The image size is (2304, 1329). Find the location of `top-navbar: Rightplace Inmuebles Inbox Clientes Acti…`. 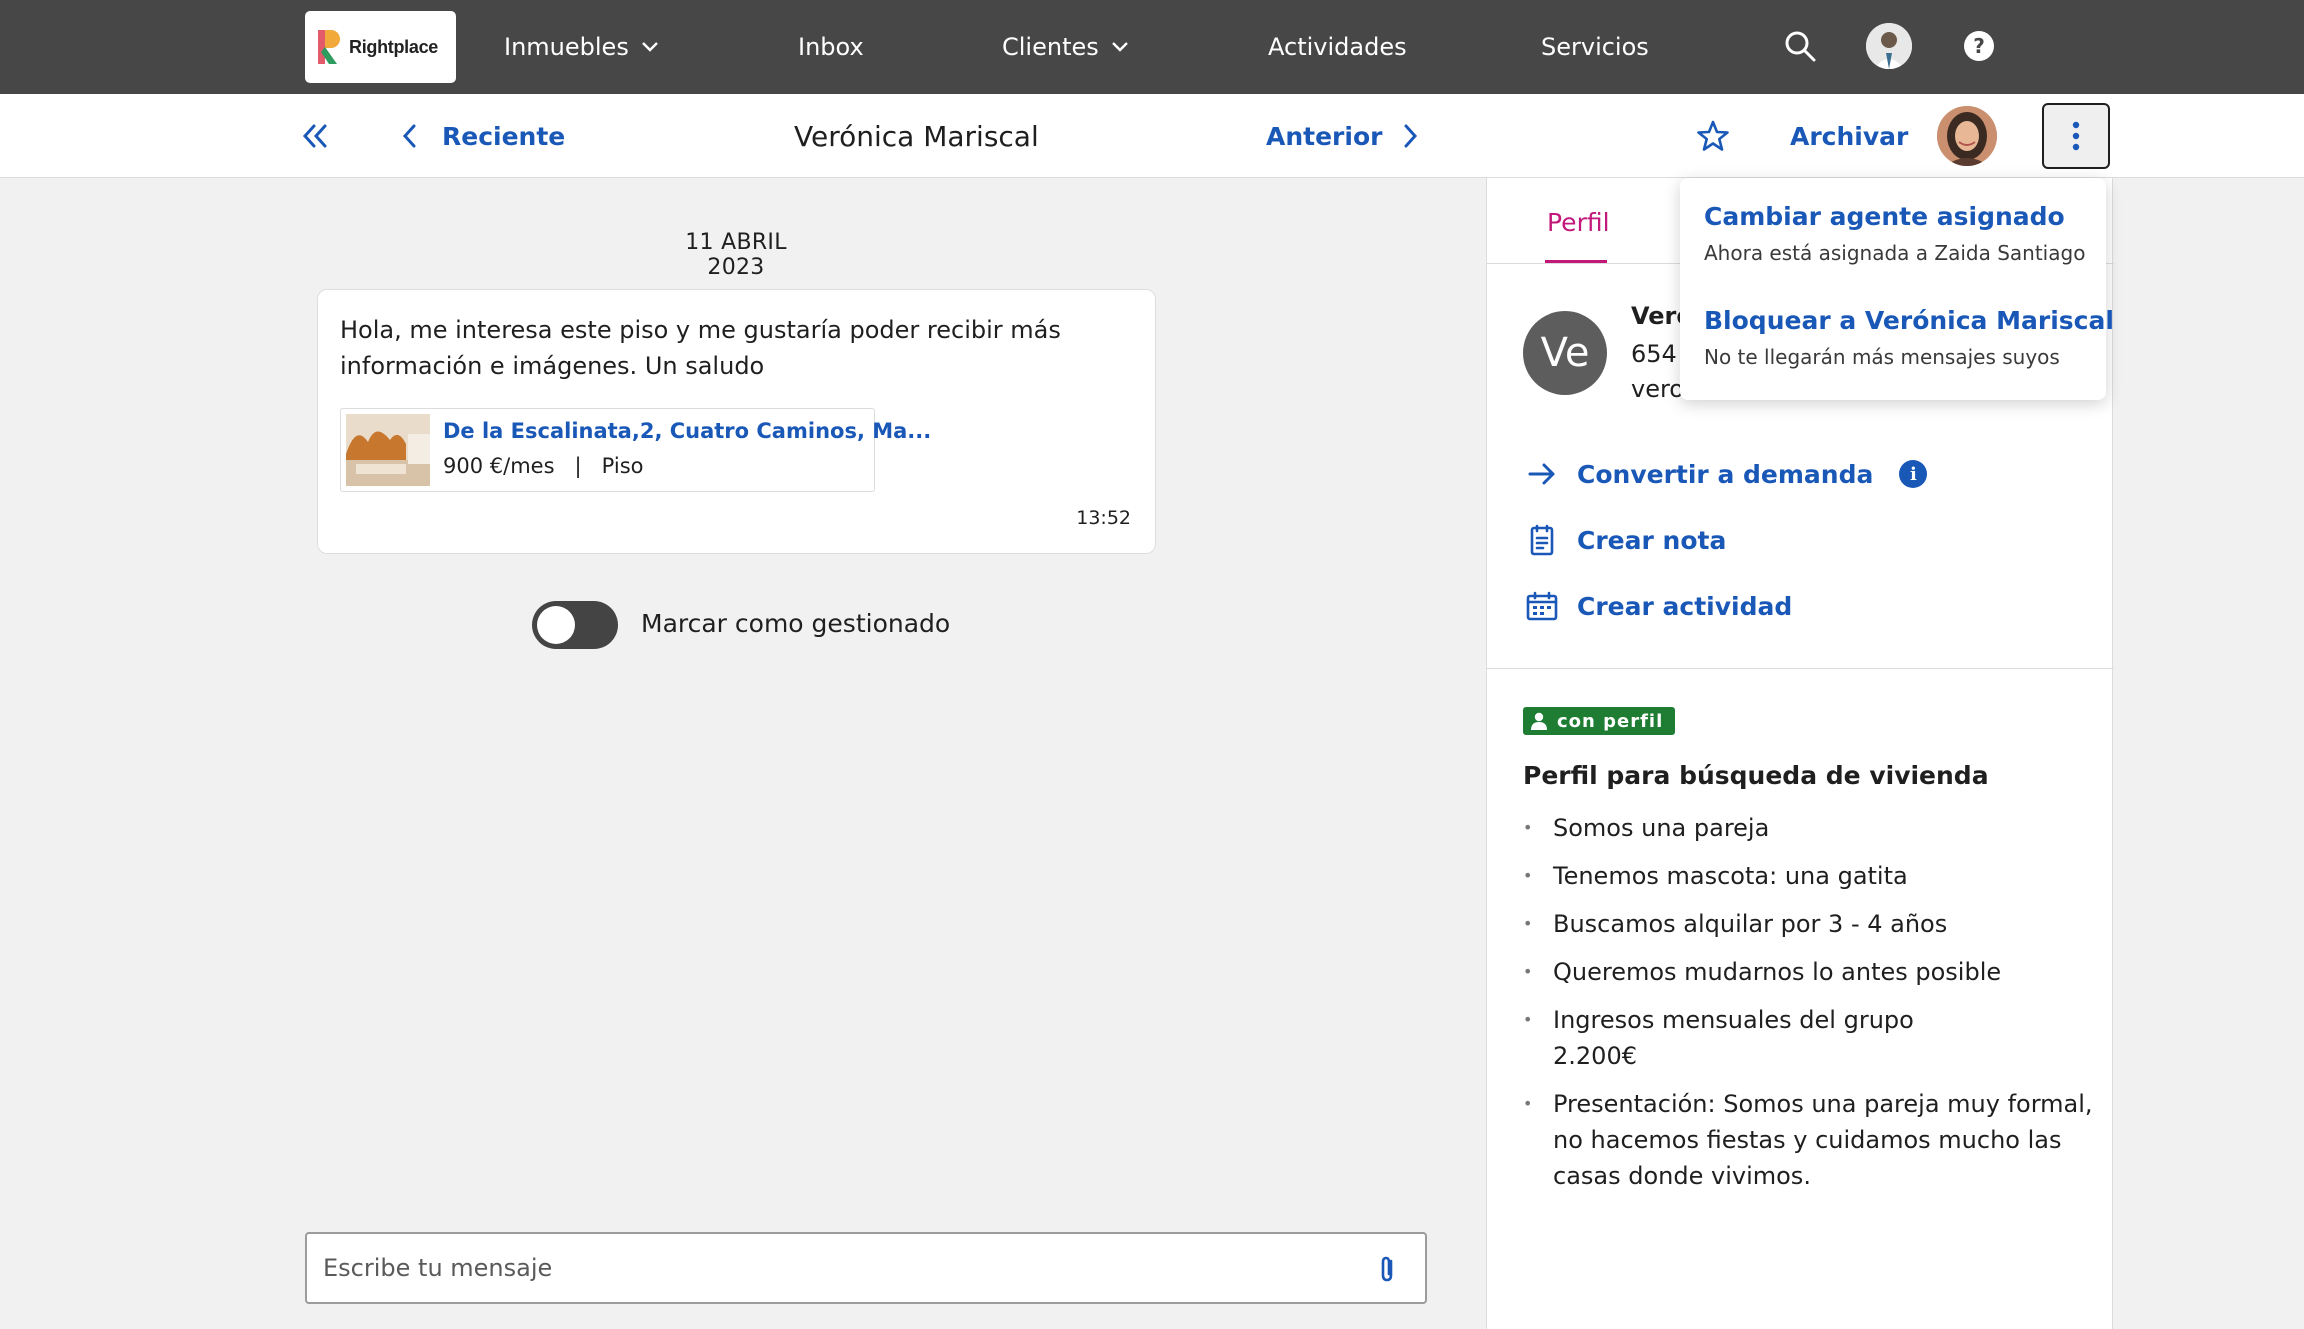

top-navbar: Rightplace Inmuebles Inbox Clientes Acti… is located at coordinates (1152, 47).